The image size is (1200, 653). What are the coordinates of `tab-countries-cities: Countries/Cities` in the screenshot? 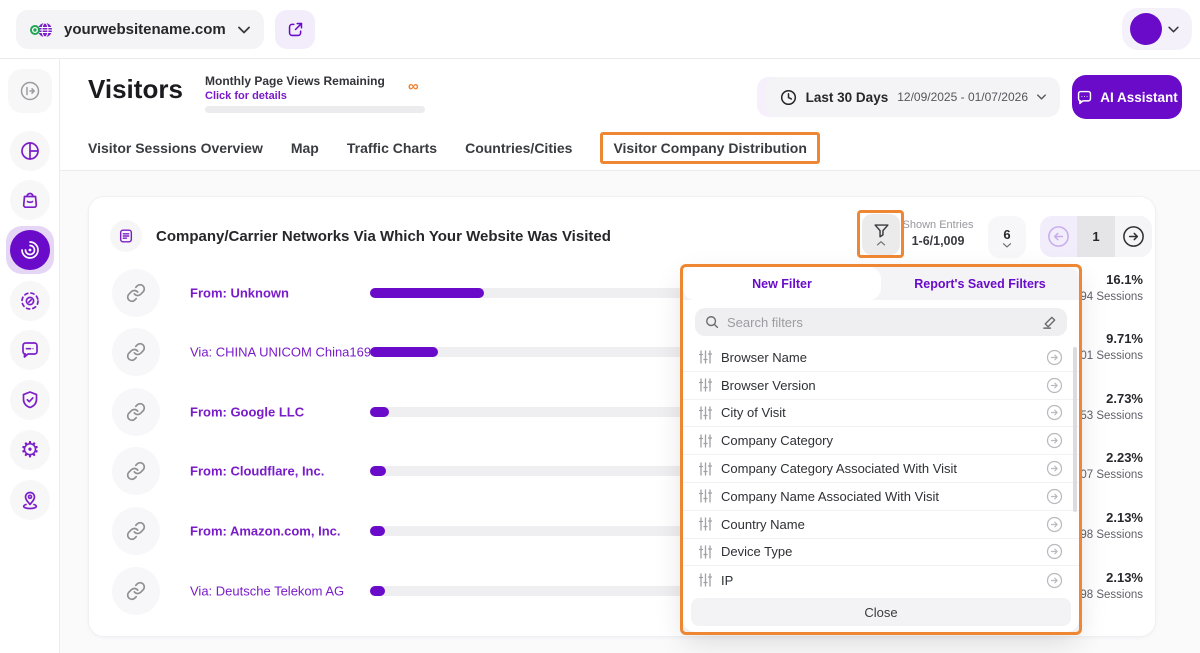 It's located at (518, 148).